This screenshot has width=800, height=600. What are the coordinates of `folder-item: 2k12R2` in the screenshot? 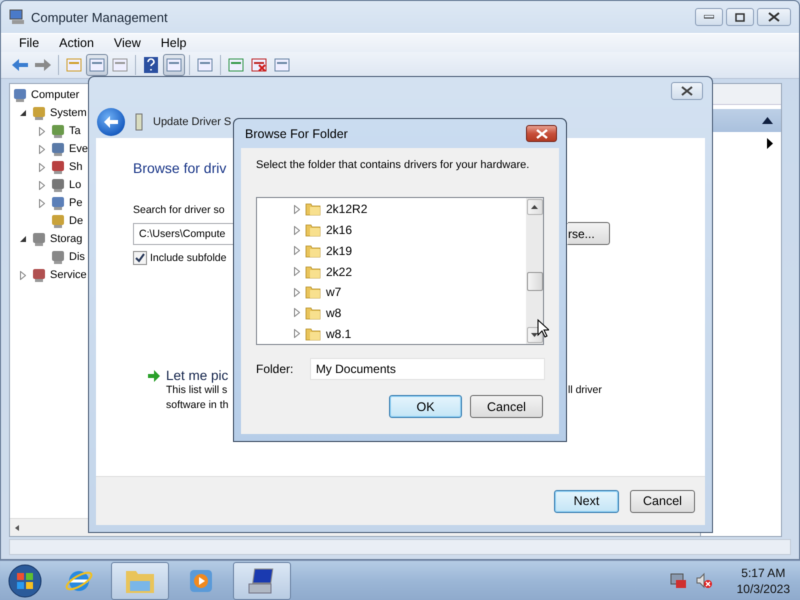 It's located at (347, 209).